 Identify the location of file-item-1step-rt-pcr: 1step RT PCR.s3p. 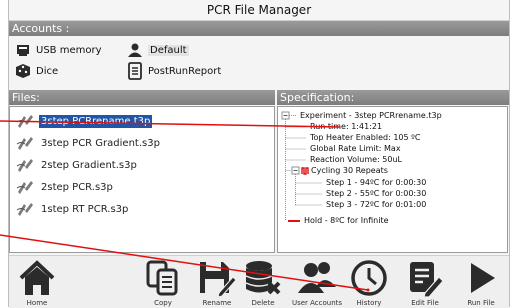
(73, 209).